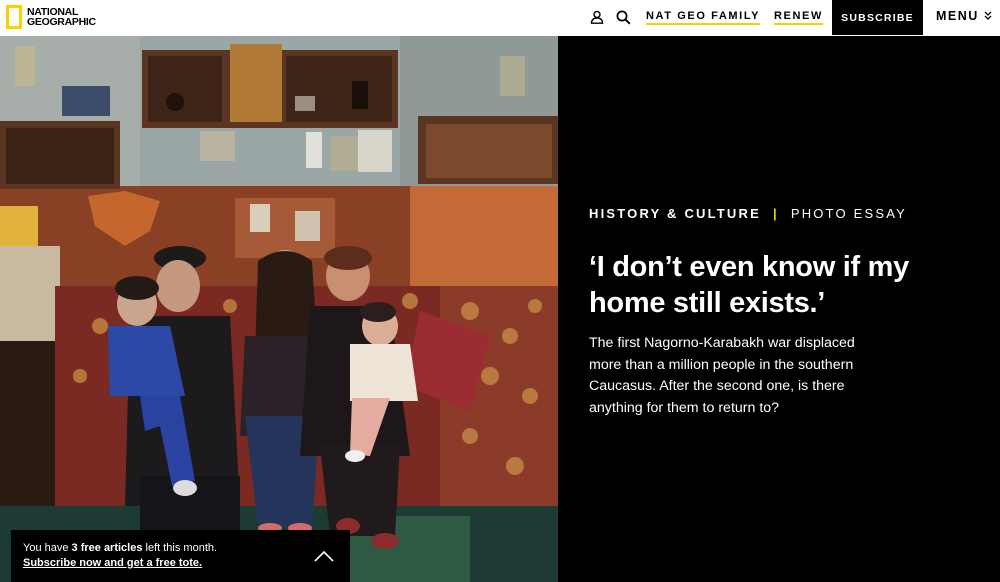 The width and height of the screenshot is (1000, 582). What do you see at coordinates (610, 17) in the screenshot?
I see `header-icons` at bounding box center [610, 17].